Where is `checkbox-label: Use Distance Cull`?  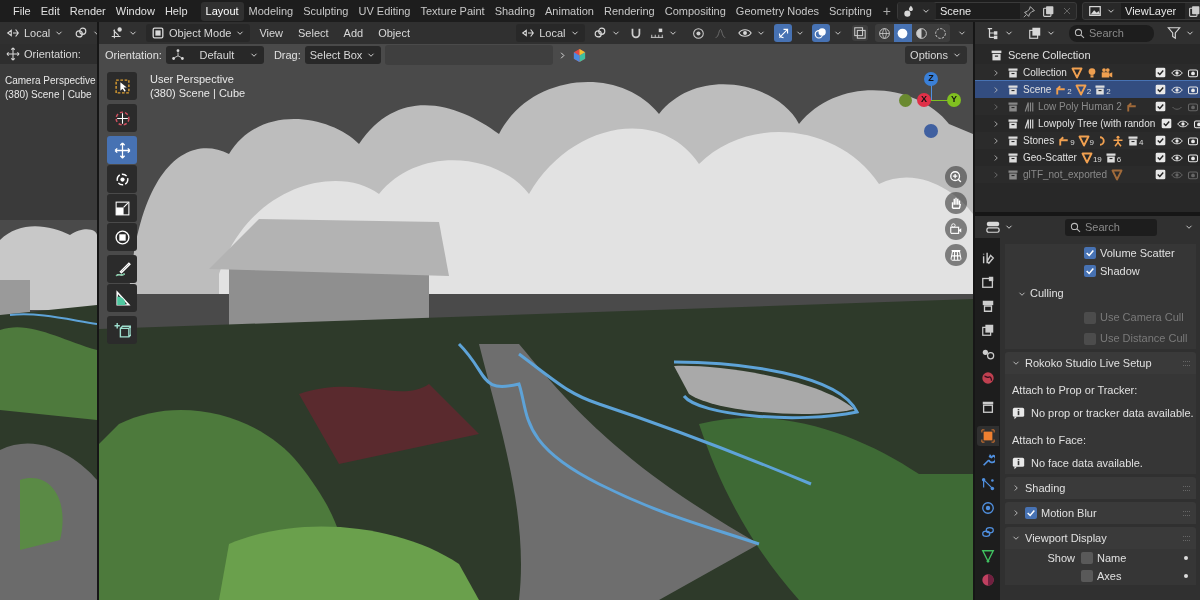
checkbox-label: Use Distance Cull is located at coordinates (1144, 339).